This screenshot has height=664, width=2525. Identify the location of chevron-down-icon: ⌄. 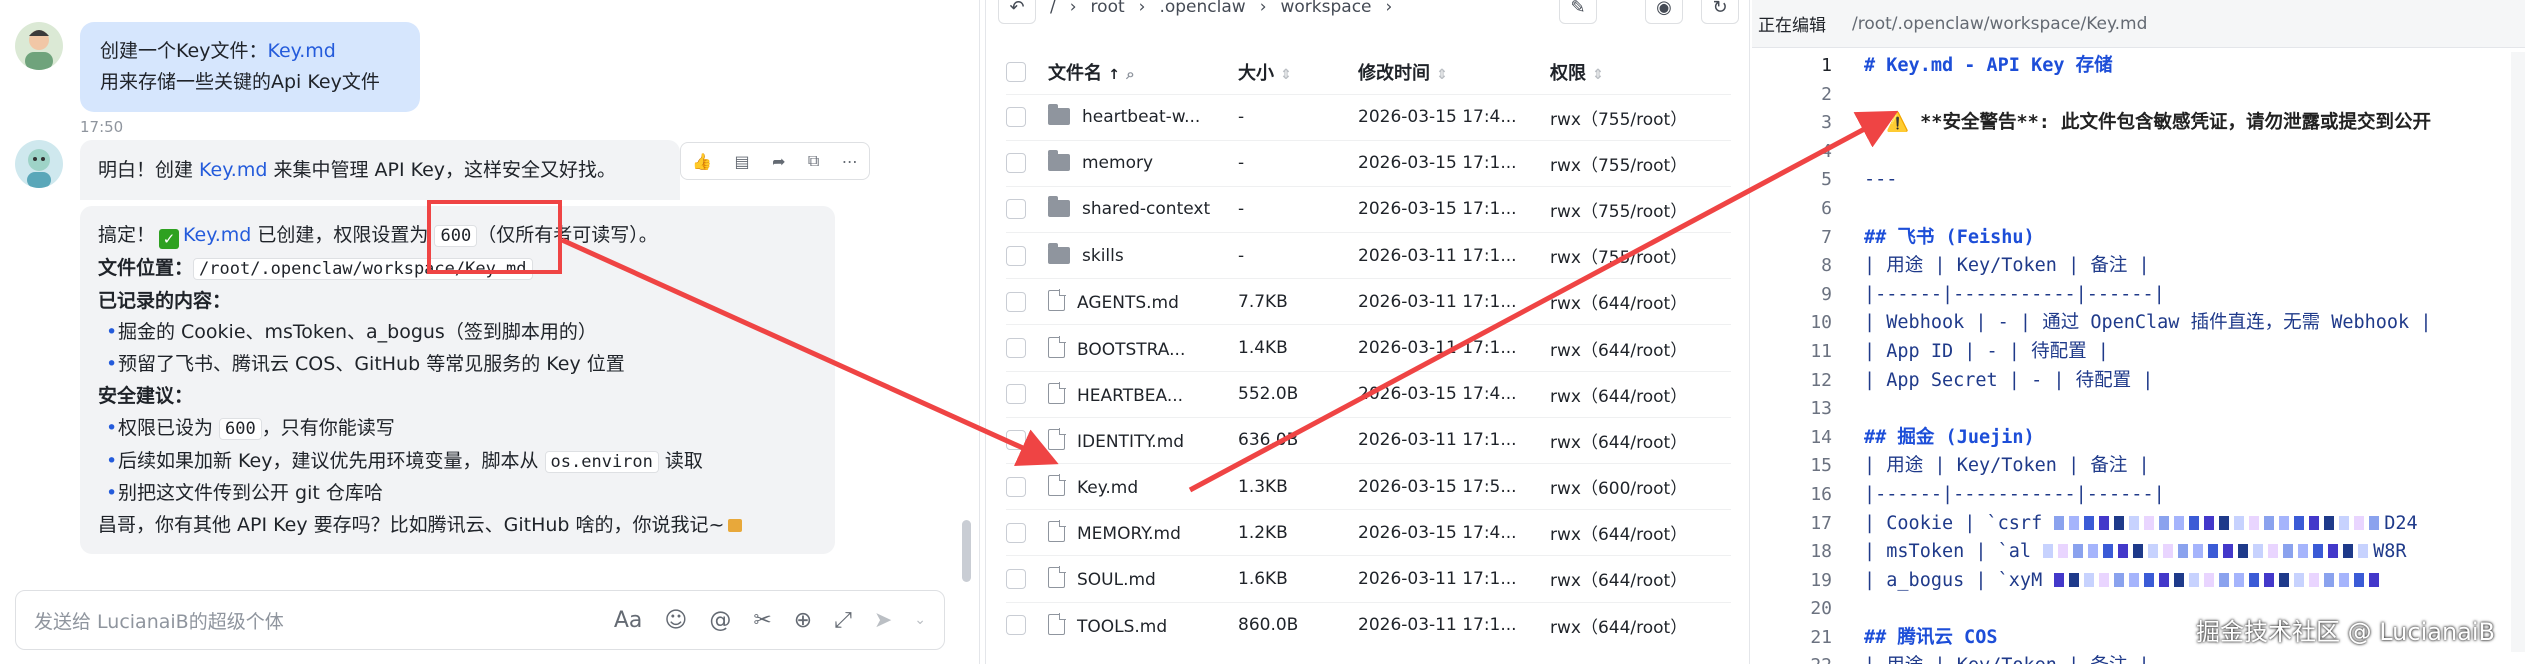
(920, 620).